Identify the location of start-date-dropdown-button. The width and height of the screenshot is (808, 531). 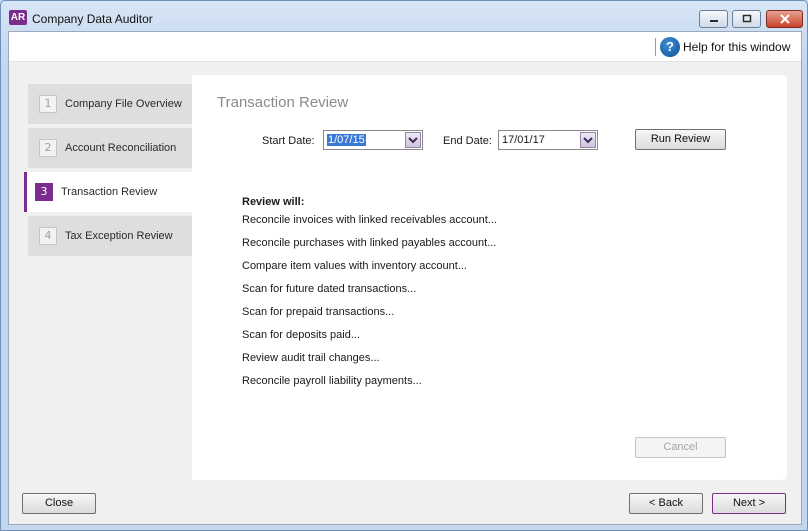
(413, 140).